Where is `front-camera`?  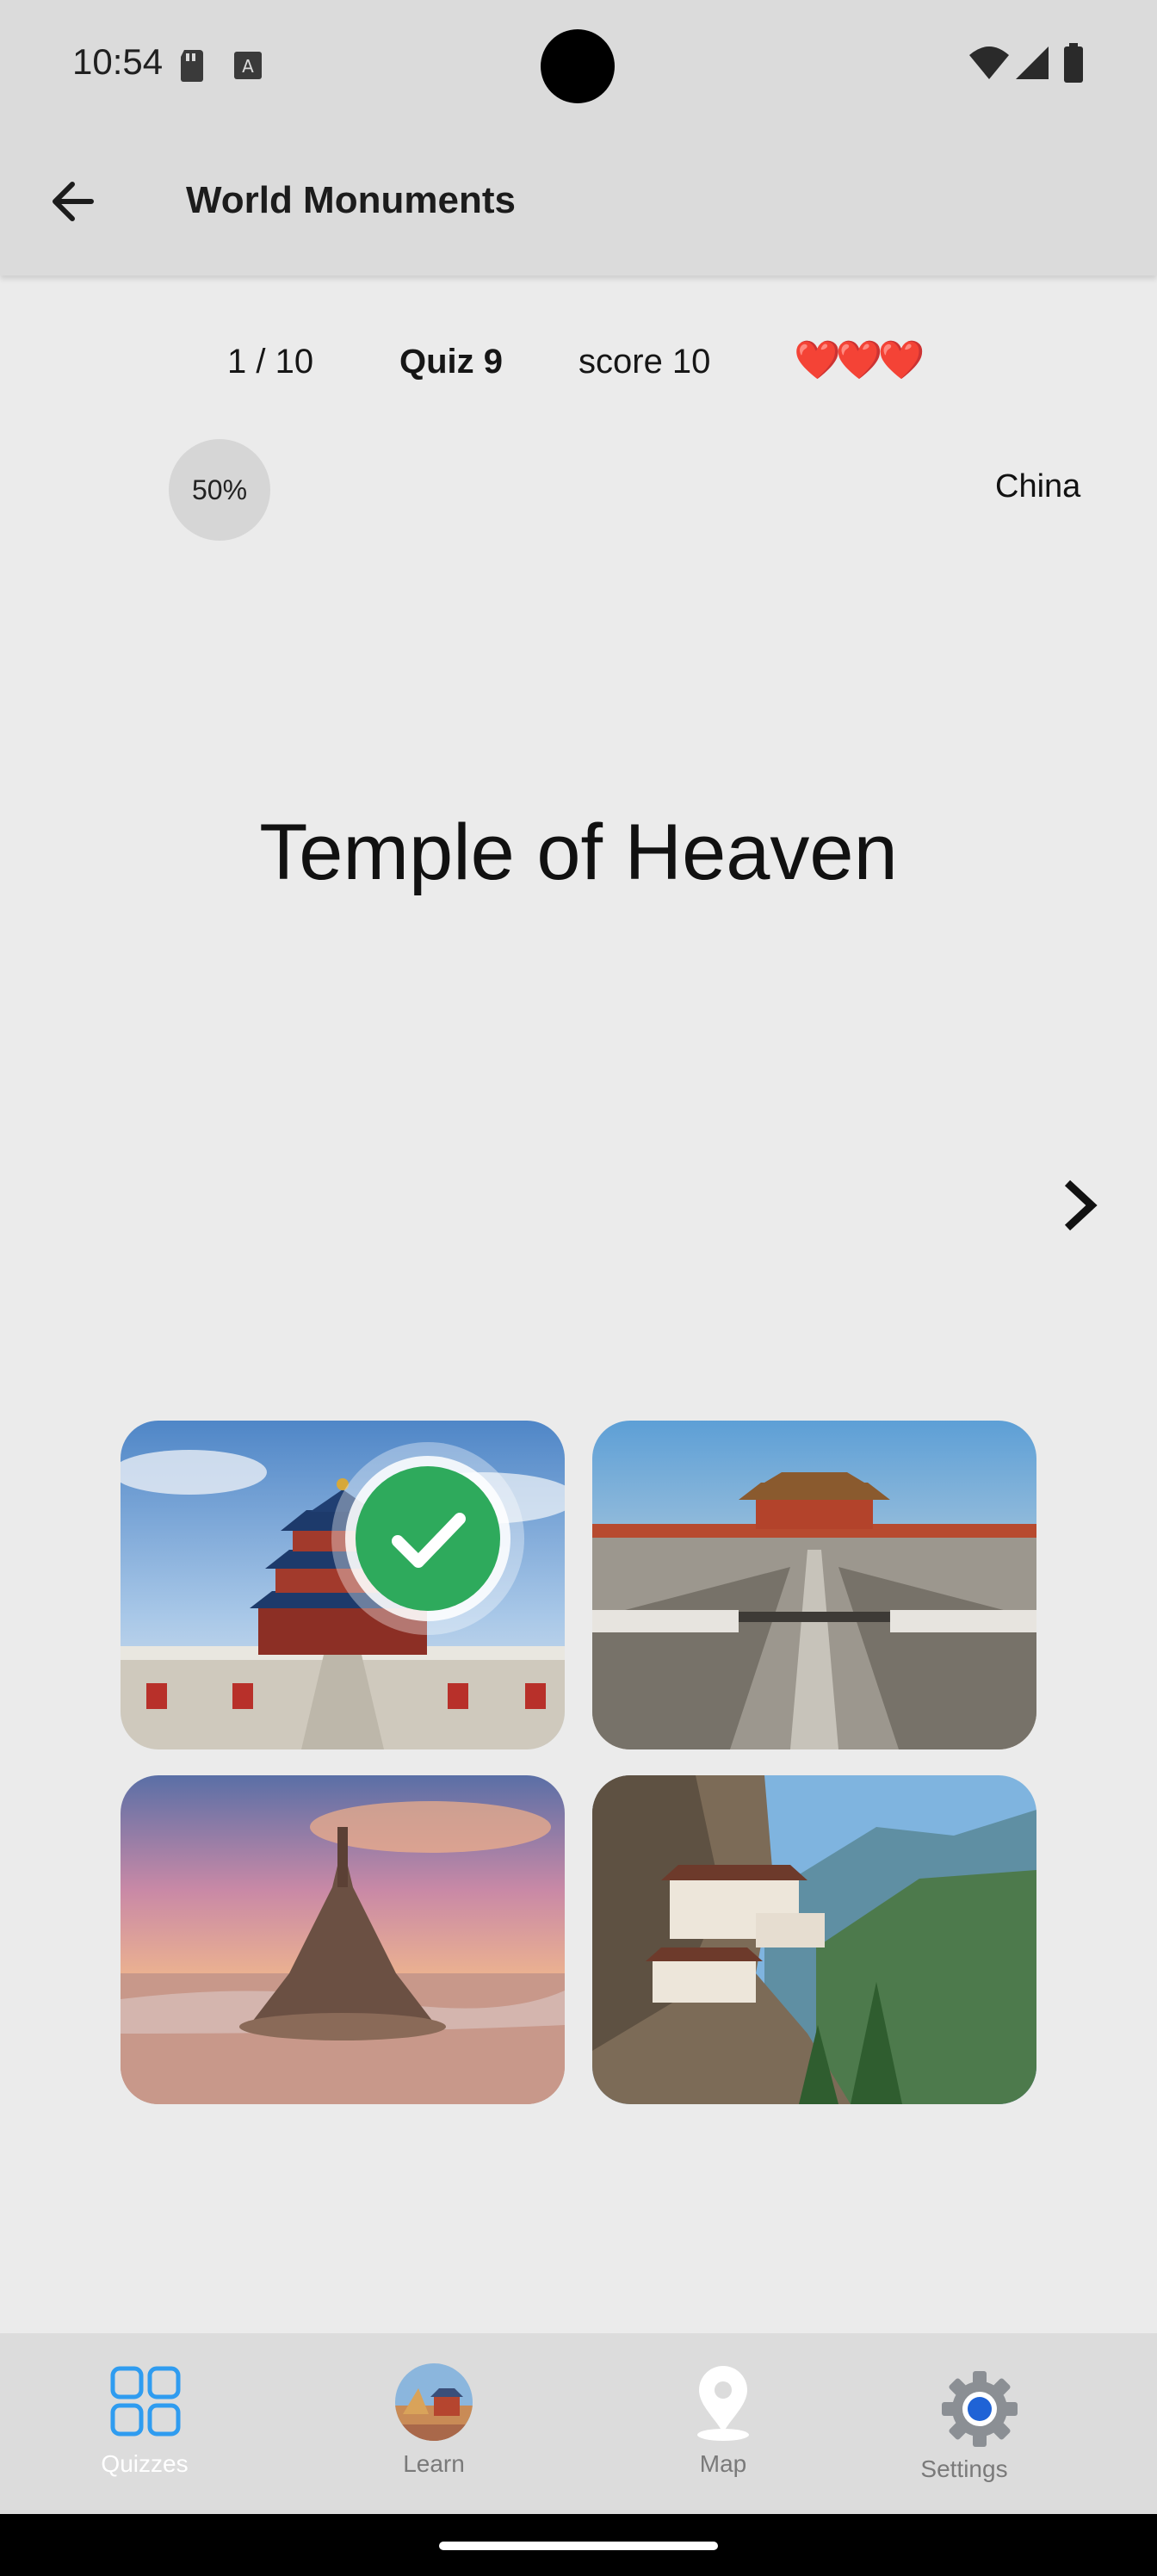
front-camera is located at coordinates (578, 66).